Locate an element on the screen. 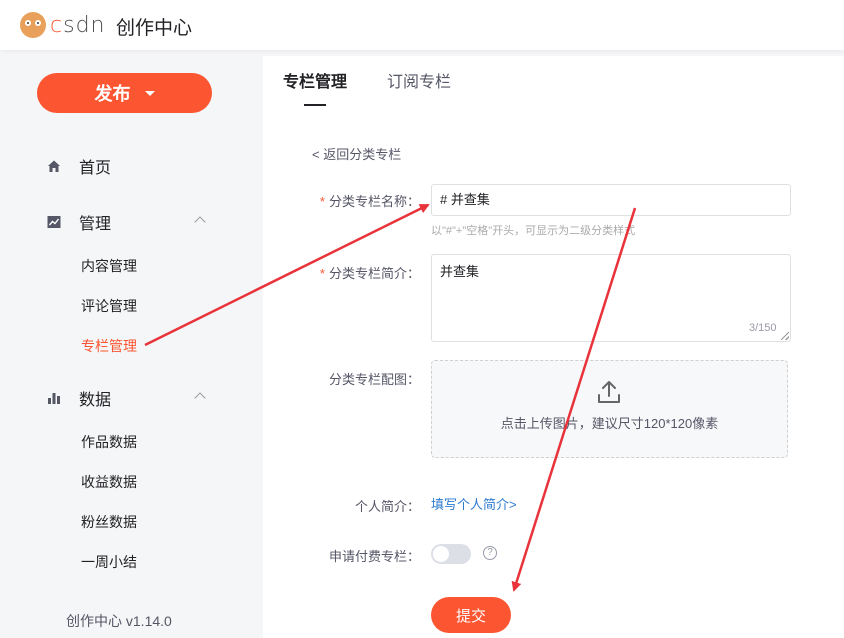  sidebar-item-home: 首页 is located at coordinates (78, 166).